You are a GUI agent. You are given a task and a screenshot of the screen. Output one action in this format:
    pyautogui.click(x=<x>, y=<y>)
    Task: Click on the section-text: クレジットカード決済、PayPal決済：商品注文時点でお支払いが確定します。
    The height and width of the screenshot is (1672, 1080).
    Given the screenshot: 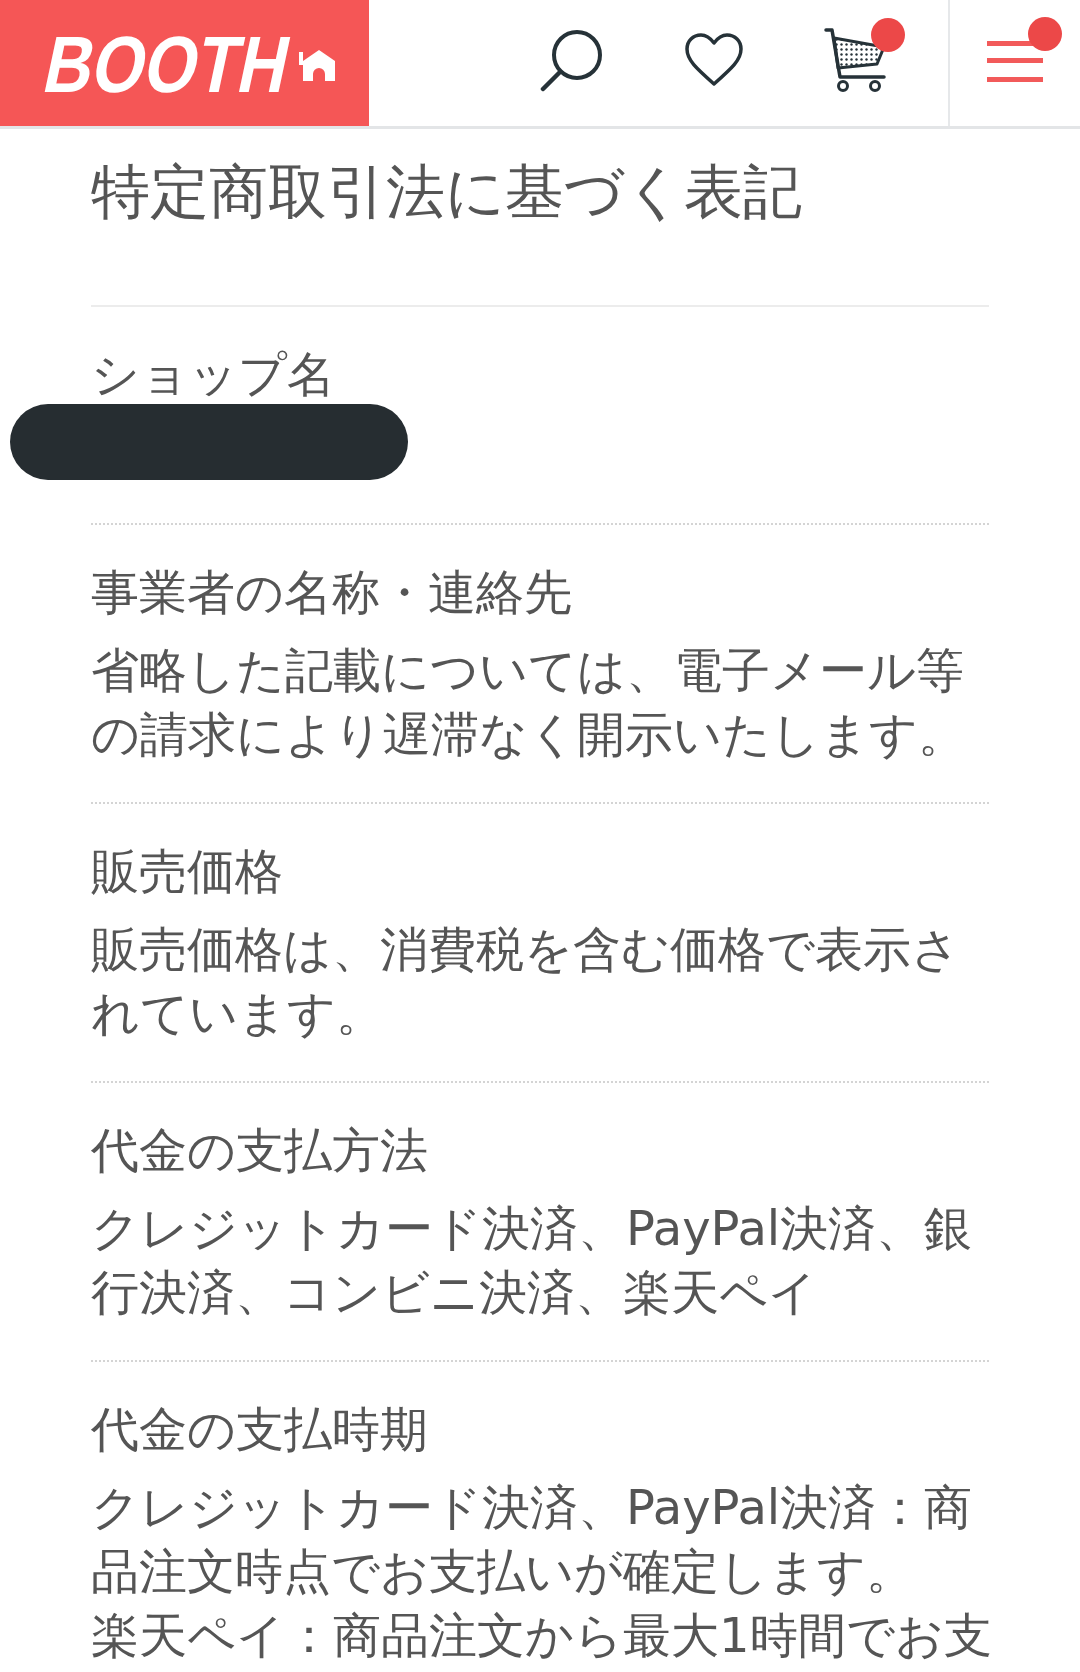 What is the action you would take?
    pyautogui.click(x=532, y=1539)
    